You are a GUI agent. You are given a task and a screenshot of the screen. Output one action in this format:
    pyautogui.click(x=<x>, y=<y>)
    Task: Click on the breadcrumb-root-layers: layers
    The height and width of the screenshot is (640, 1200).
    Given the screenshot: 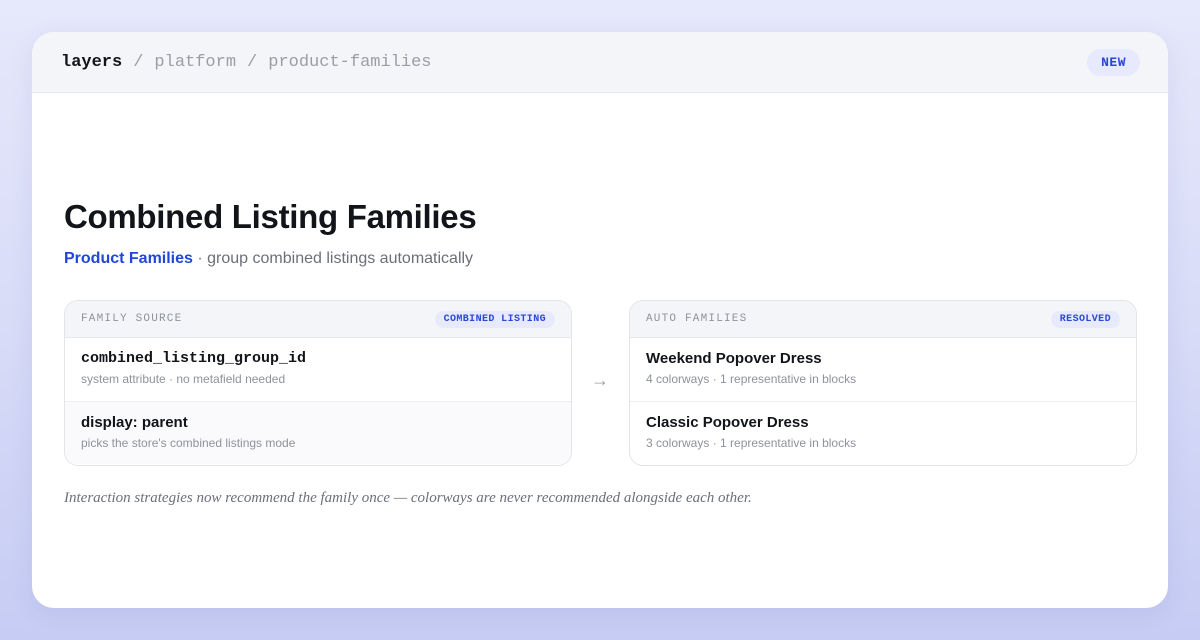 What is the action you would take?
    pyautogui.click(x=91, y=62)
    